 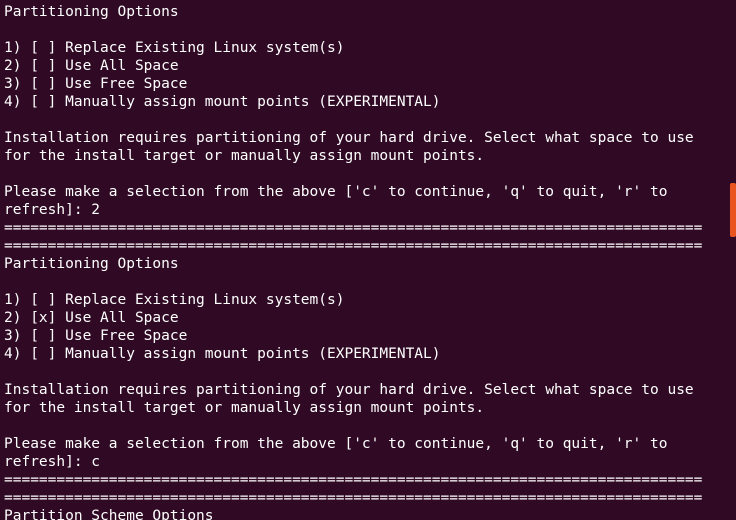 What do you see at coordinates (52, 210) in the screenshot?
I see `prompt-response: refresh]: 2` at bounding box center [52, 210].